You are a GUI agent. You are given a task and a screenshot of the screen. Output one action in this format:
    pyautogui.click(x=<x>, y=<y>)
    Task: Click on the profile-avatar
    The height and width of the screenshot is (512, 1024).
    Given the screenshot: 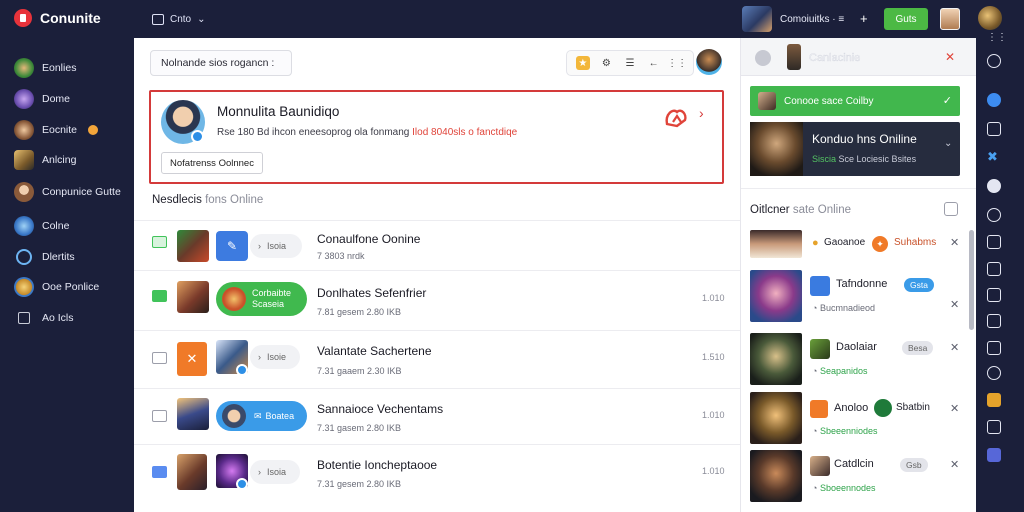 What is the action you would take?
    pyautogui.click(x=950, y=19)
    